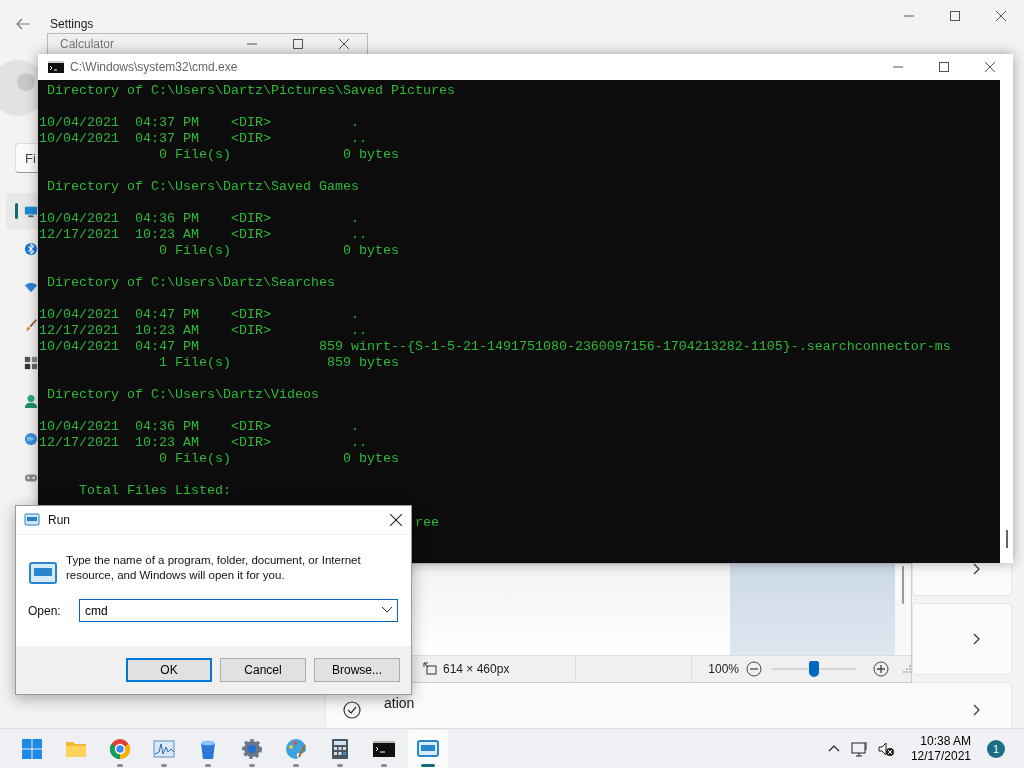  What do you see at coordinates (296, 748) in the screenshot?
I see `palette-icon` at bounding box center [296, 748].